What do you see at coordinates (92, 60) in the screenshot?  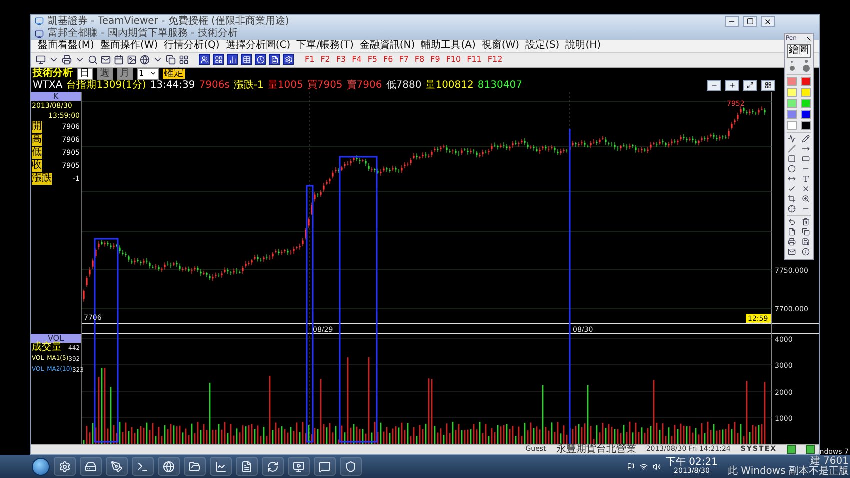 I see `search-icon` at bounding box center [92, 60].